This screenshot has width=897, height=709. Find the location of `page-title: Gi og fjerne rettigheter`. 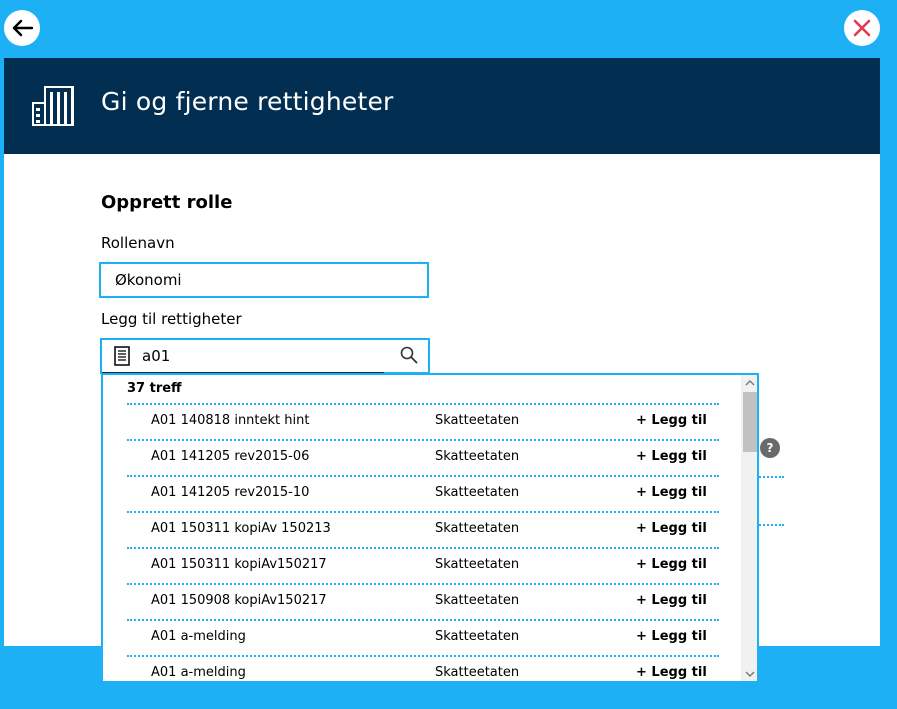

page-title: Gi og fjerne rettigheter is located at coordinates (247, 101).